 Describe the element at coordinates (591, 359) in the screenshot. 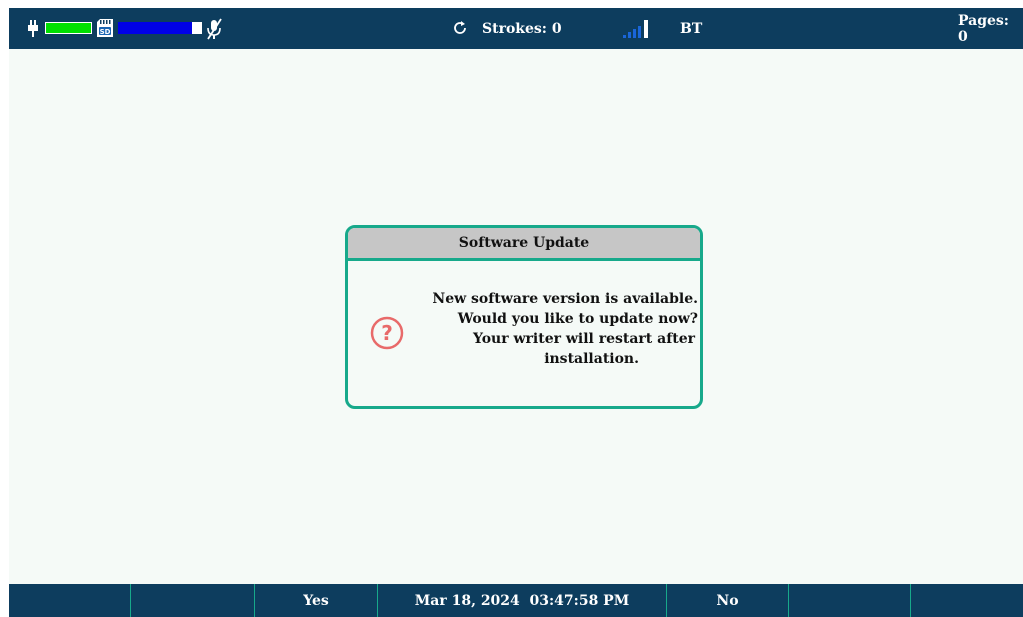

I see `dialog-message-line: installation.` at that location.